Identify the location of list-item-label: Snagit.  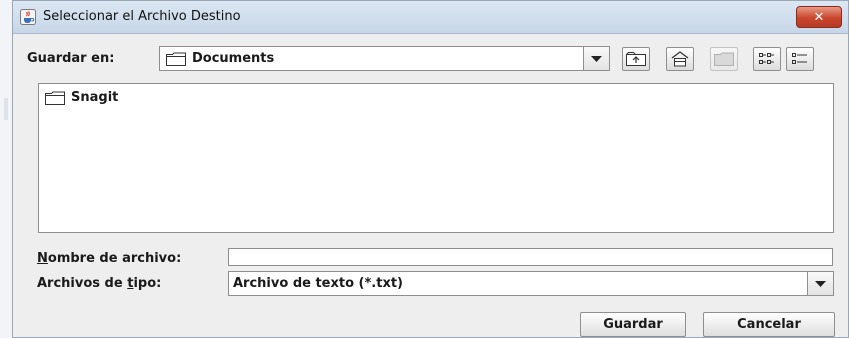
(95, 97).